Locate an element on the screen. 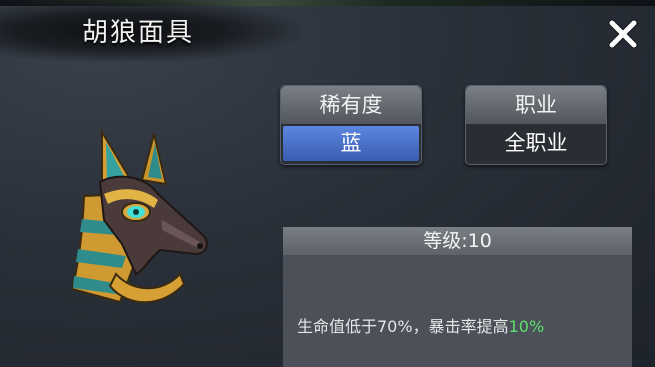  effect-description: 生命值低于70%，暴击率提高10% is located at coordinates (420, 325).